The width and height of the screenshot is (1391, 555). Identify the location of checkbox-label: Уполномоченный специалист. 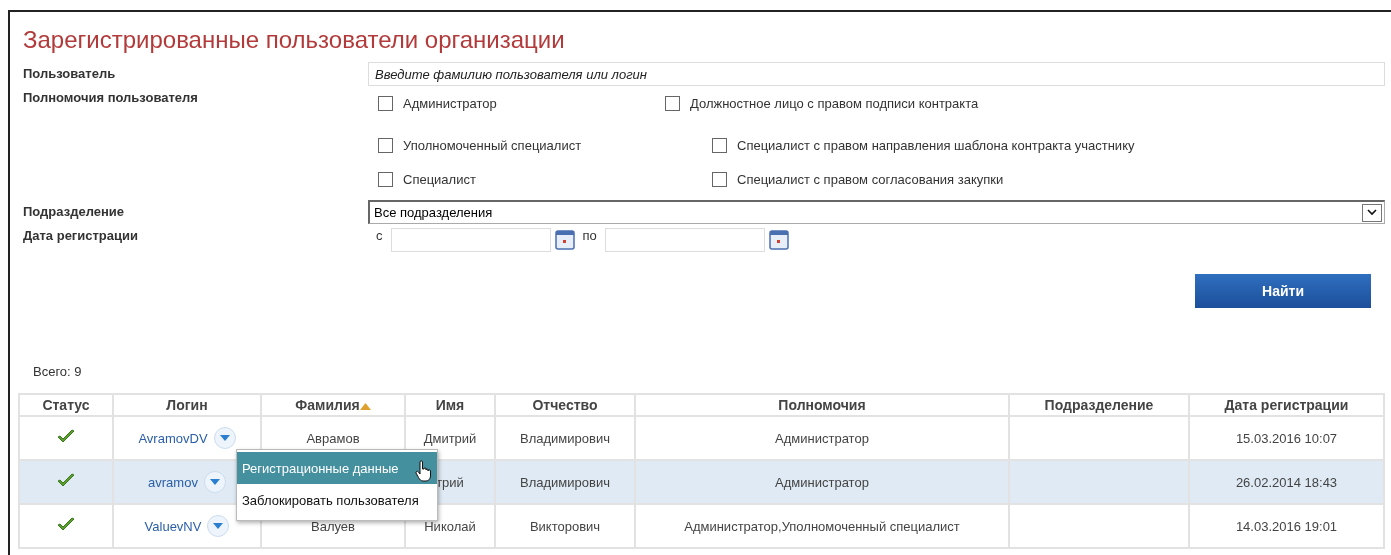
(492, 145).